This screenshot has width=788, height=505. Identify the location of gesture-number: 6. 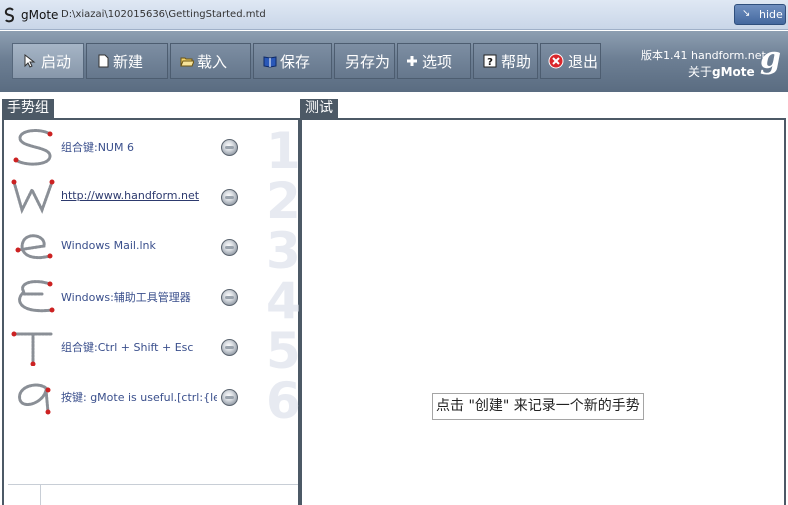
(283, 401).